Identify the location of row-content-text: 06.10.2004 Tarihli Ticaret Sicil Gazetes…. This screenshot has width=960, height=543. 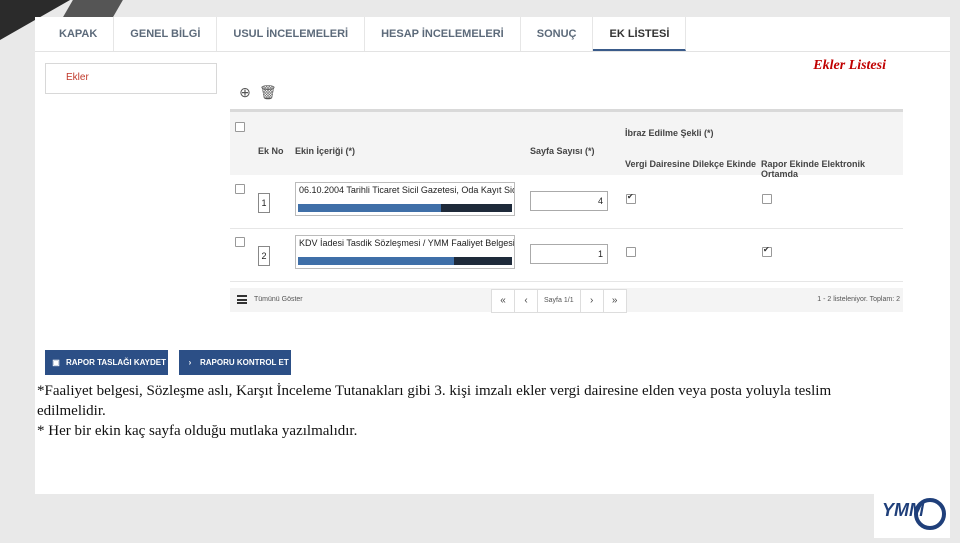
(407, 190).